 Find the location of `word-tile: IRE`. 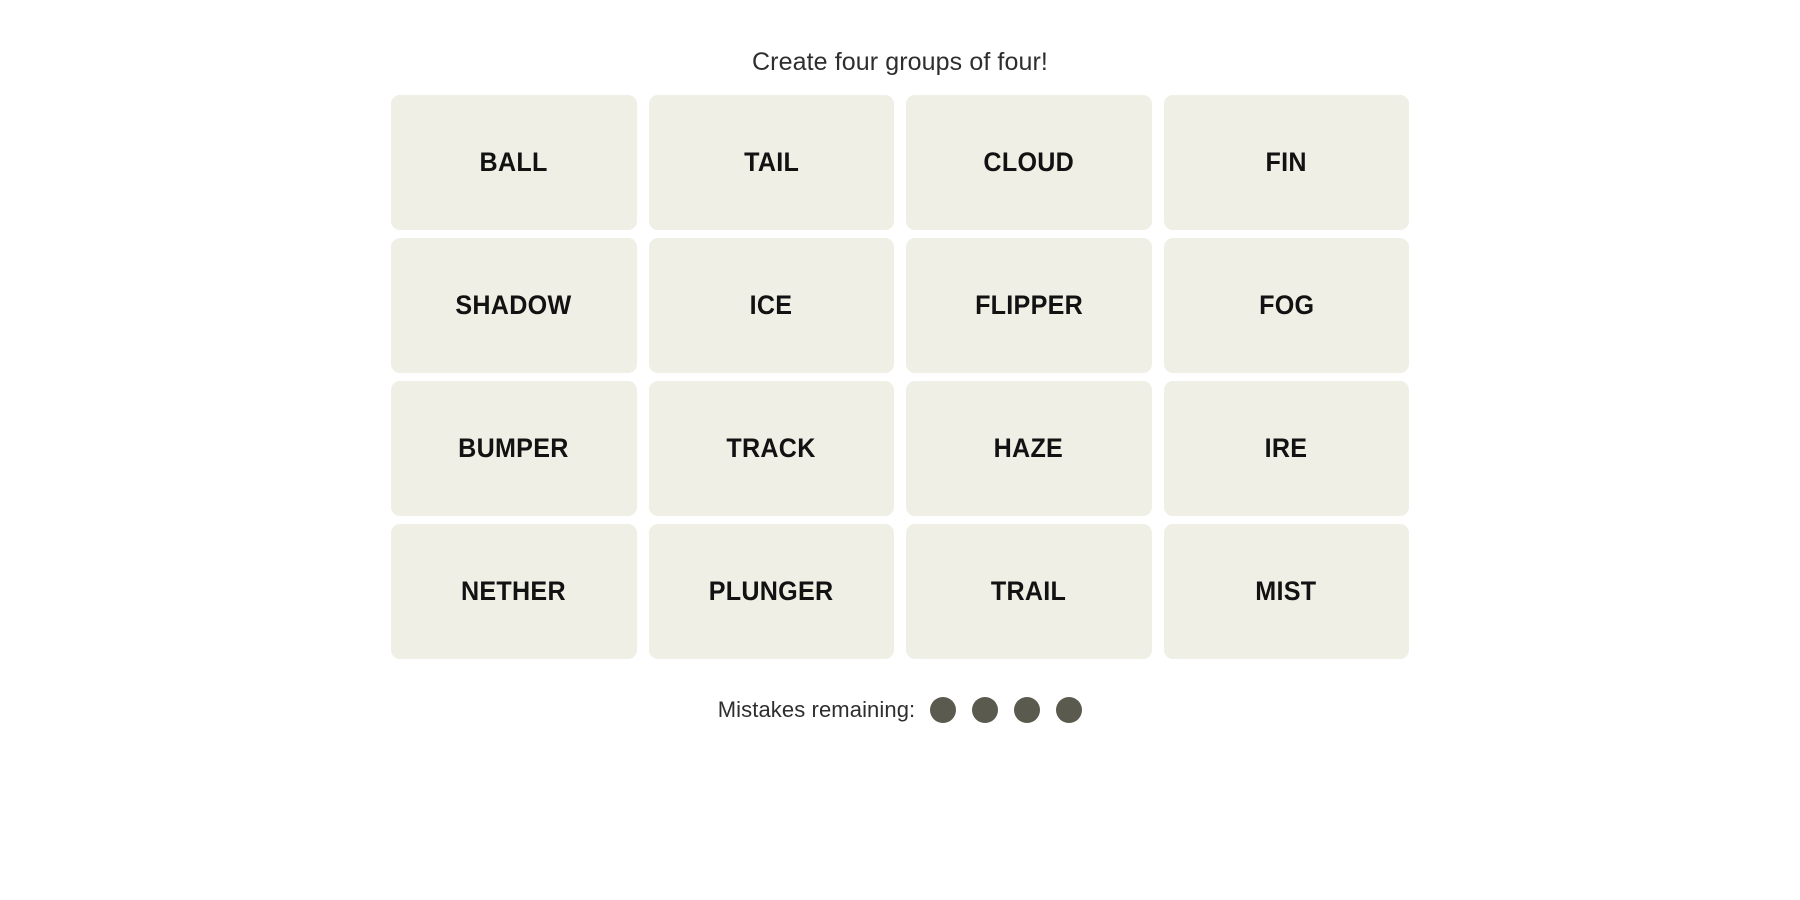

word-tile: IRE is located at coordinates (1286, 448).